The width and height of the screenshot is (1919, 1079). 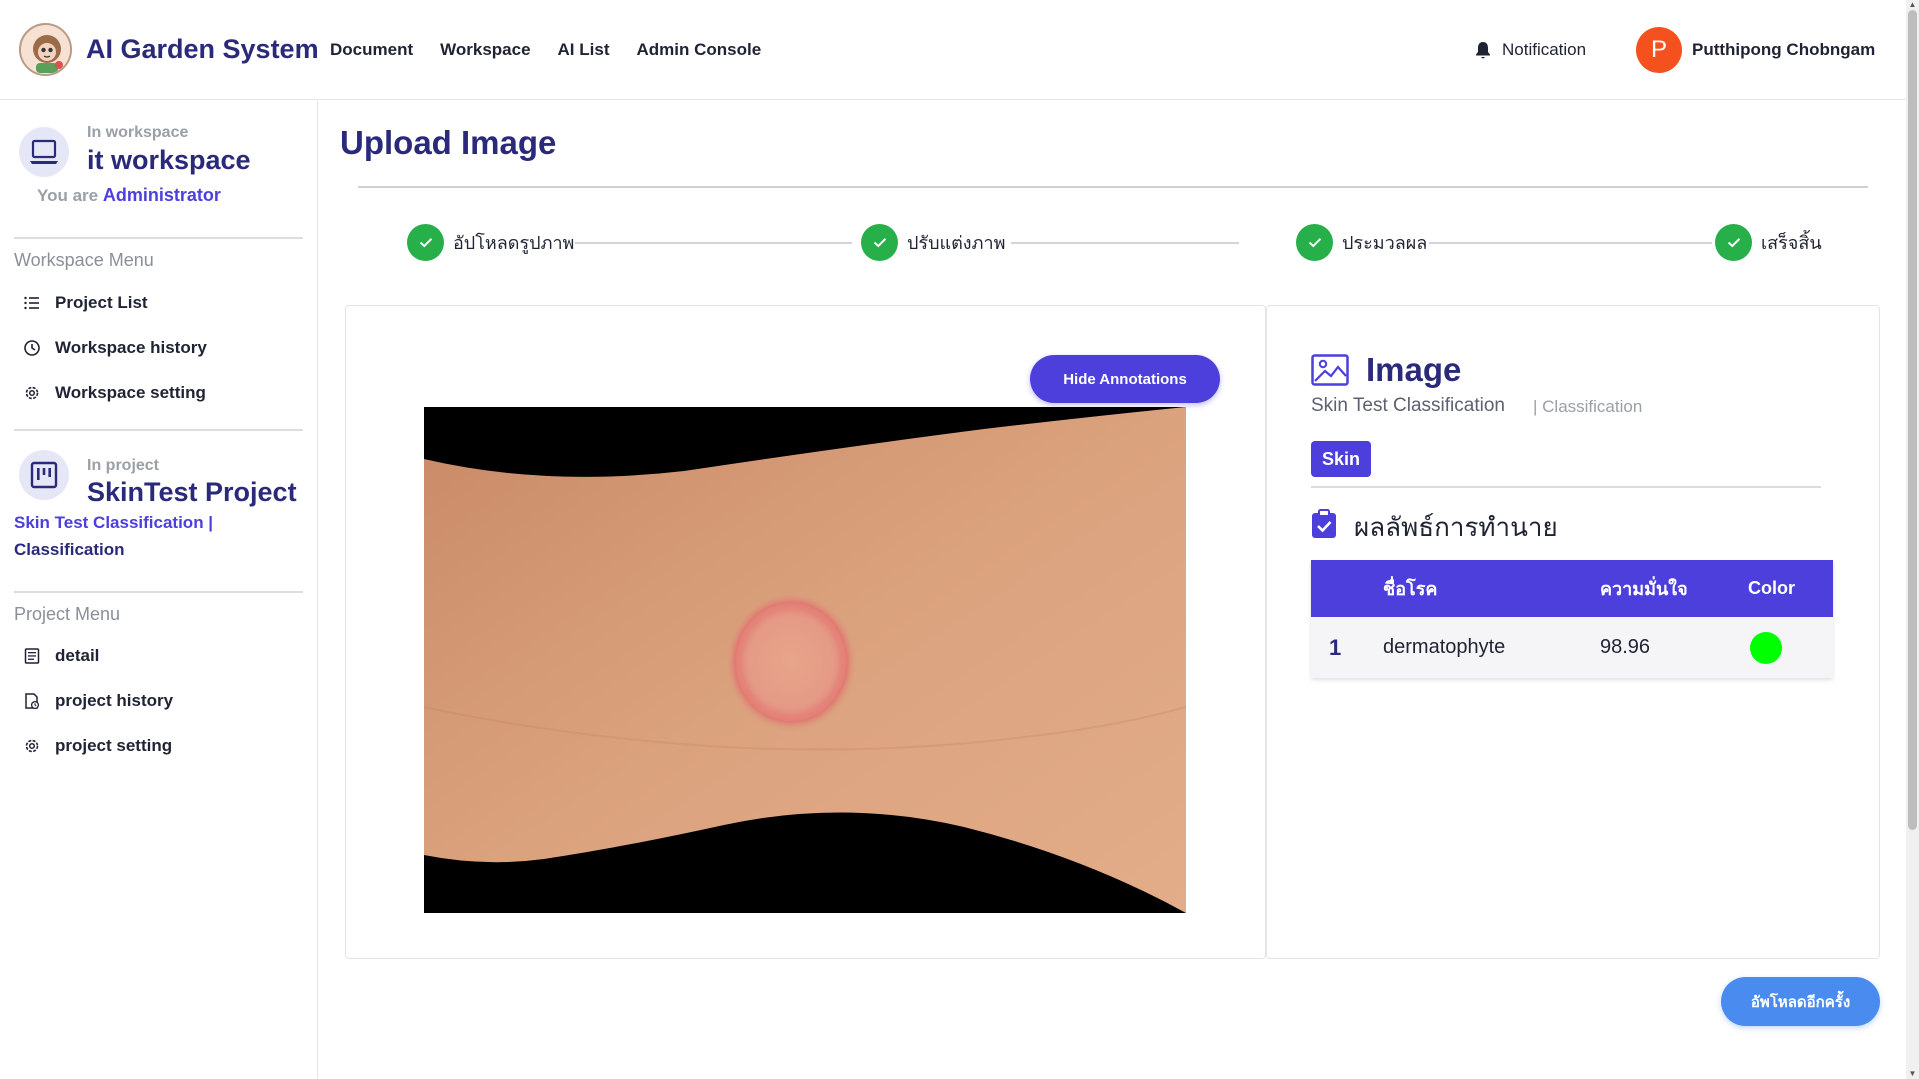 What do you see at coordinates (1912, 5) in the screenshot?
I see `scroll-up-icon: ▲` at bounding box center [1912, 5].